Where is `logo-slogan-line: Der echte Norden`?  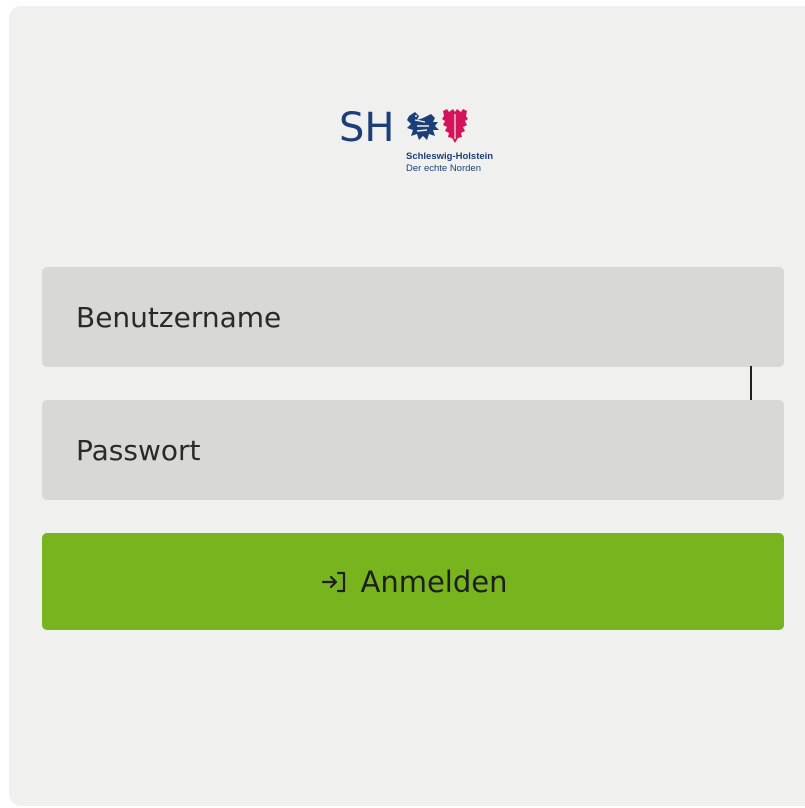
logo-slogan-line: Der echte Norden is located at coordinates (443, 168).